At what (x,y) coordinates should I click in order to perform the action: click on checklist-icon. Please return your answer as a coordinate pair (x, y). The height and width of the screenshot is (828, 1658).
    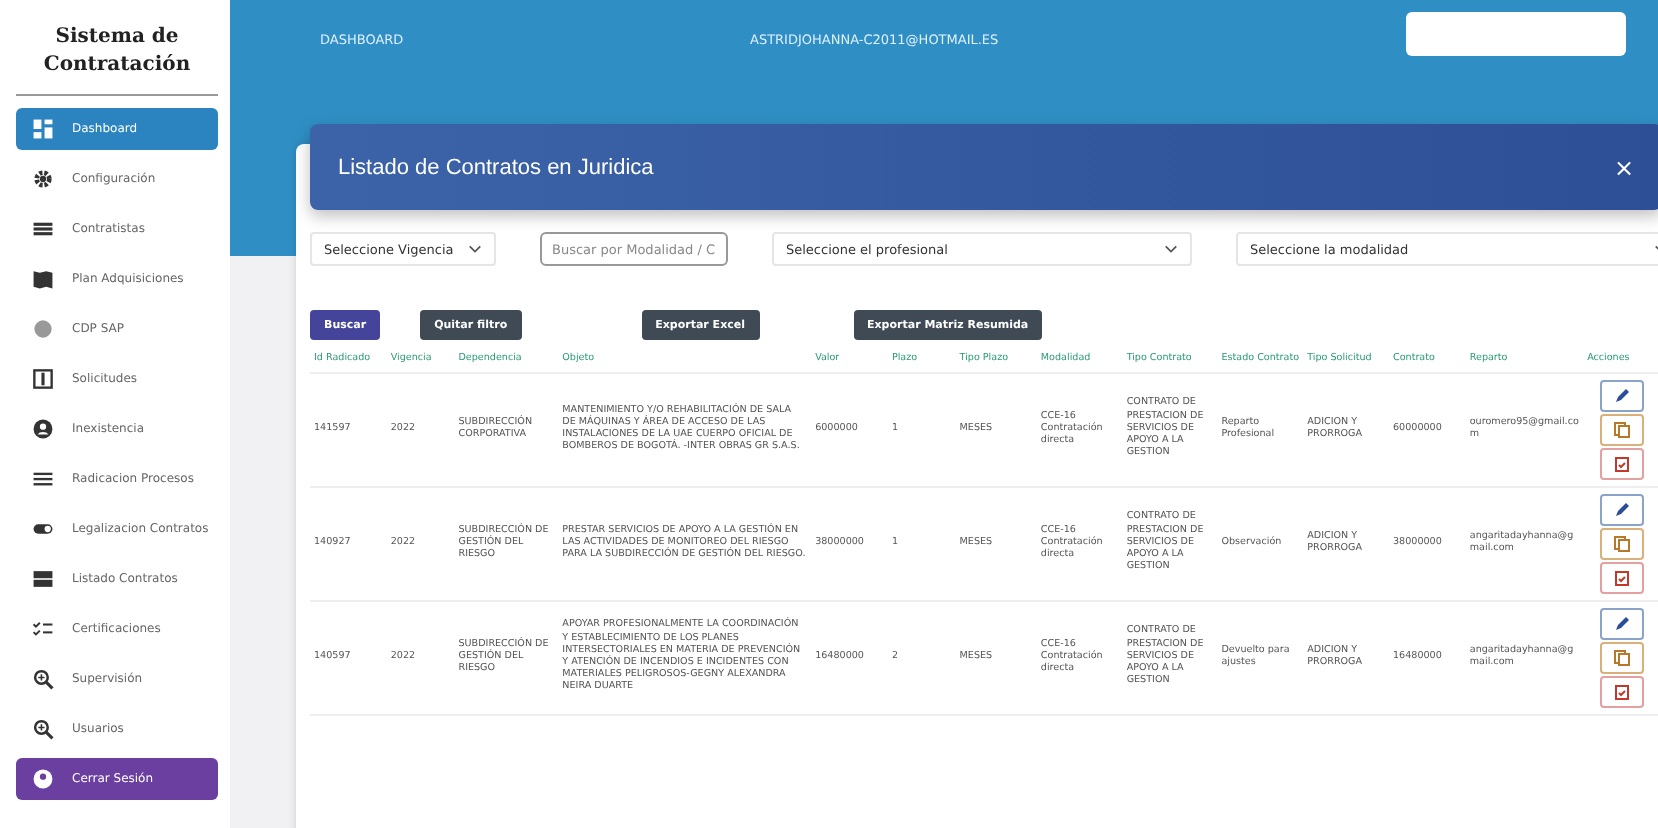
    Looking at the image, I should click on (43, 629).